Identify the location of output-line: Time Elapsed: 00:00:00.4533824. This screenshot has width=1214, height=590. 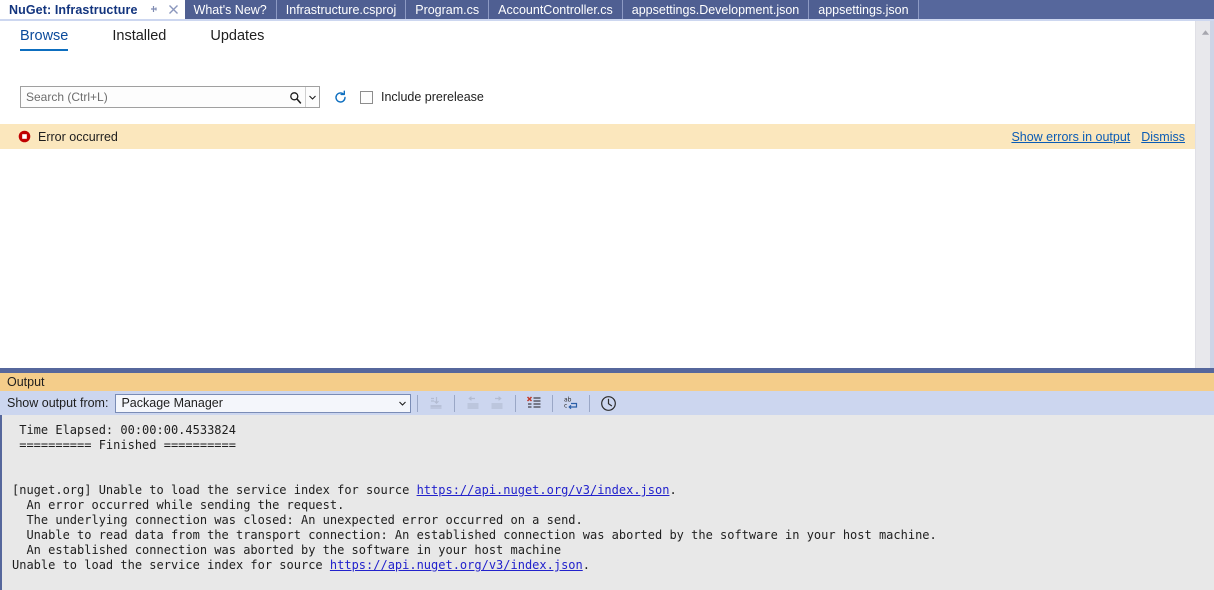
(124, 430).